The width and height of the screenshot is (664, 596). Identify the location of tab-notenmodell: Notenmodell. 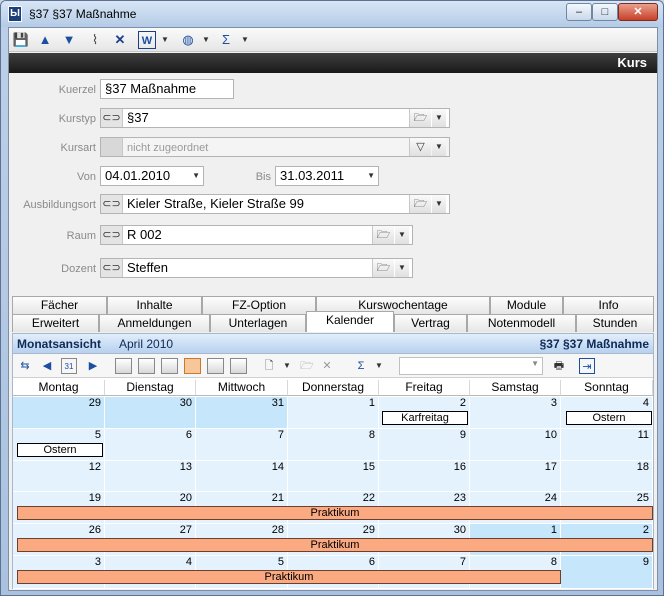
(521, 323).